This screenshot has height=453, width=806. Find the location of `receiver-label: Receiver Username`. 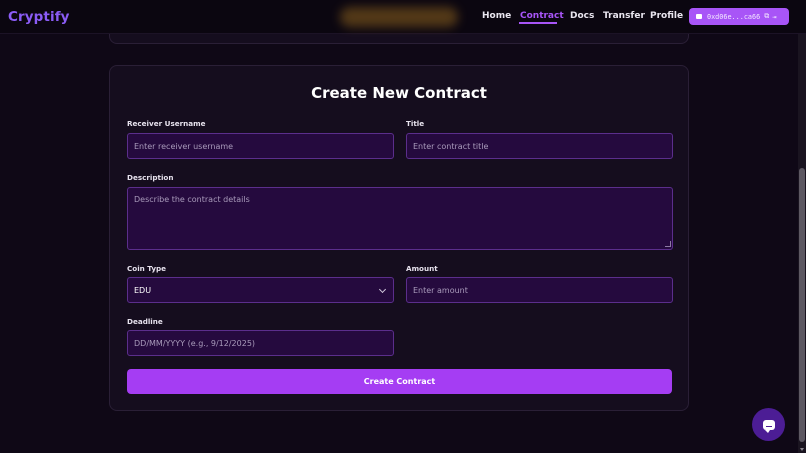

receiver-label: Receiver Username is located at coordinates (166, 123).